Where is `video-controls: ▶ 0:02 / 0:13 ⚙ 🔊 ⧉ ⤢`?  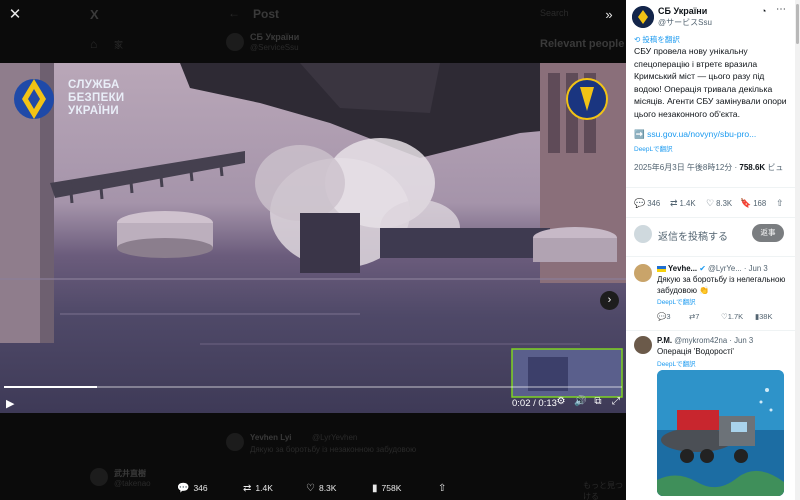
video-controls: ▶ 0:02 / 0:13 ⚙ 🔊 ⧉ ⤢ is located at coordinates (313, 397).